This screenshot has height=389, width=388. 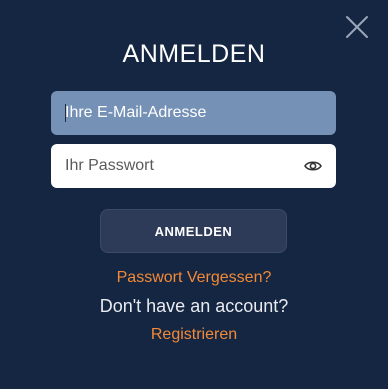 I want to click on eye-icon, so click(x=313, y=166).